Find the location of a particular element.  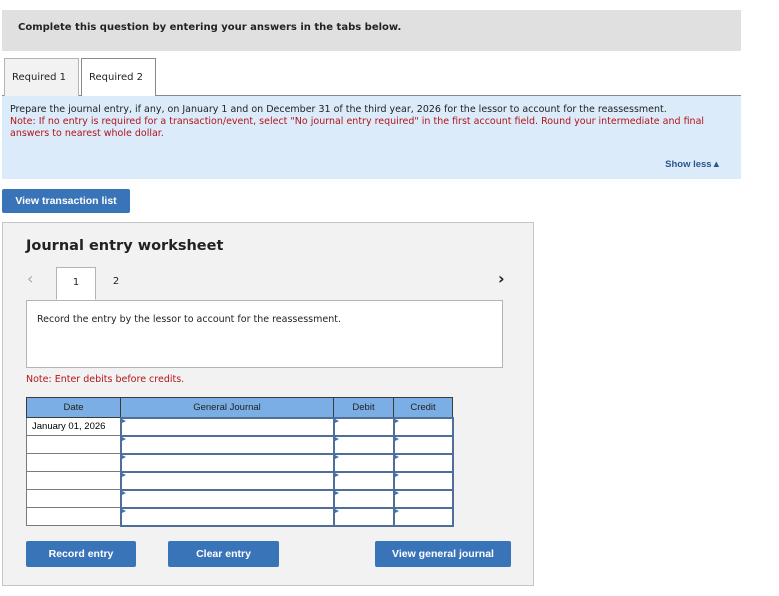

table-row: January 01, 2026 is located at coordinates (240, 426).